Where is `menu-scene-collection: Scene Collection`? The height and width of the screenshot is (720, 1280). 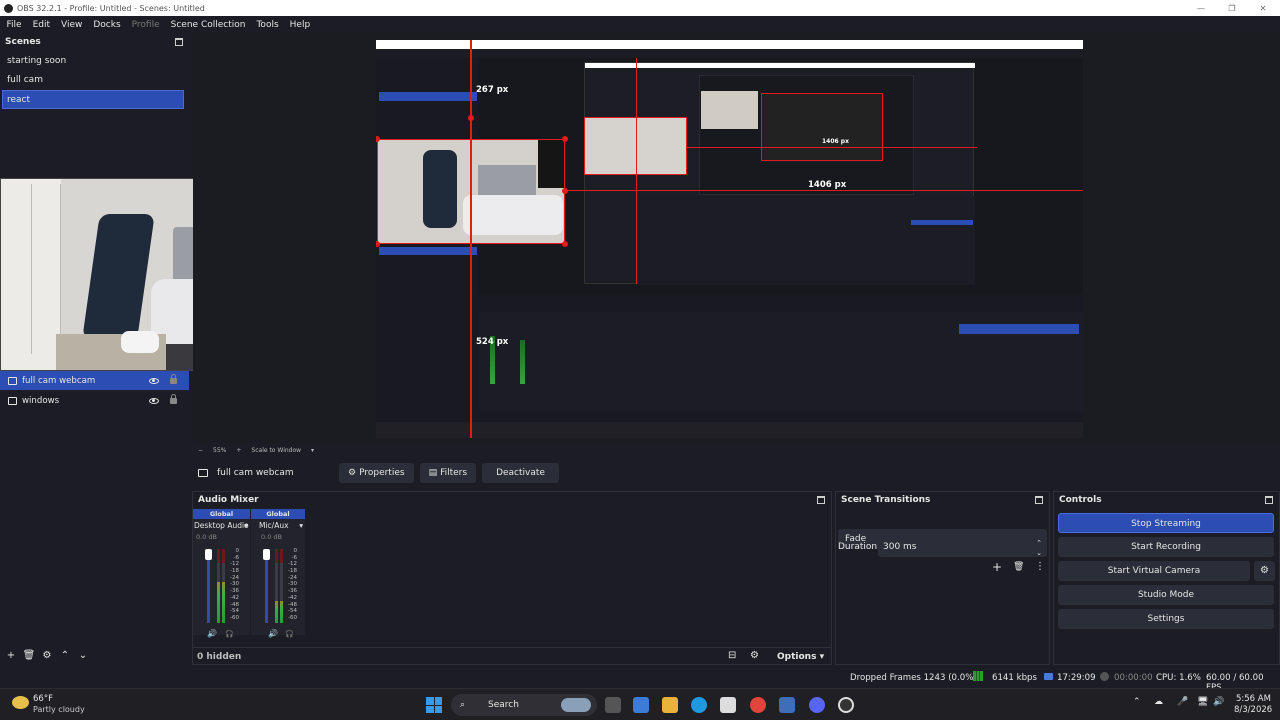 menu-scene-collection: Scene Collection is located at coordinates (208, 25).